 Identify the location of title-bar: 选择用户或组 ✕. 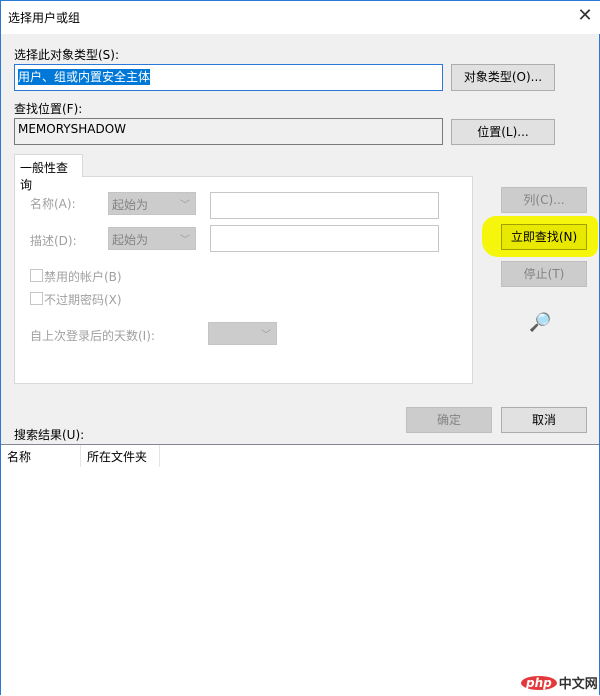
(300, 17).